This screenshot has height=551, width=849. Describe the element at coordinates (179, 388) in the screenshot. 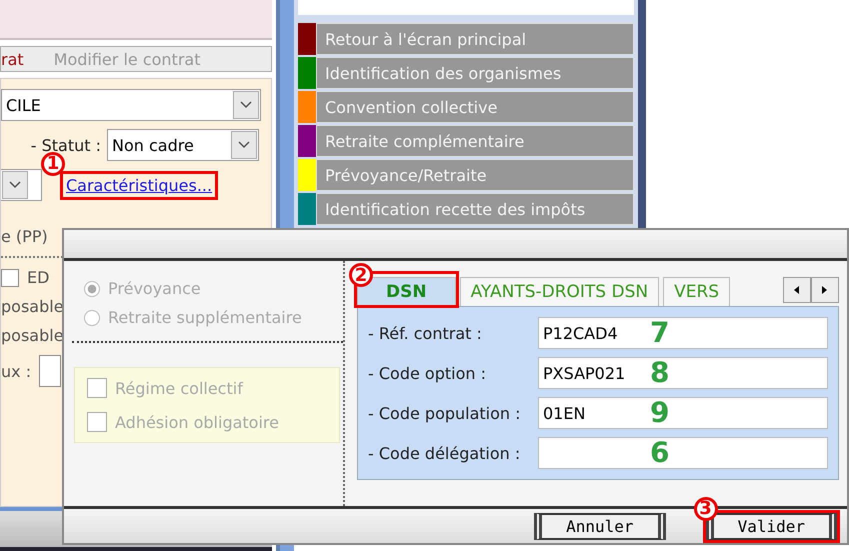

I see `checkbox-label: Régime collectif` at that location.